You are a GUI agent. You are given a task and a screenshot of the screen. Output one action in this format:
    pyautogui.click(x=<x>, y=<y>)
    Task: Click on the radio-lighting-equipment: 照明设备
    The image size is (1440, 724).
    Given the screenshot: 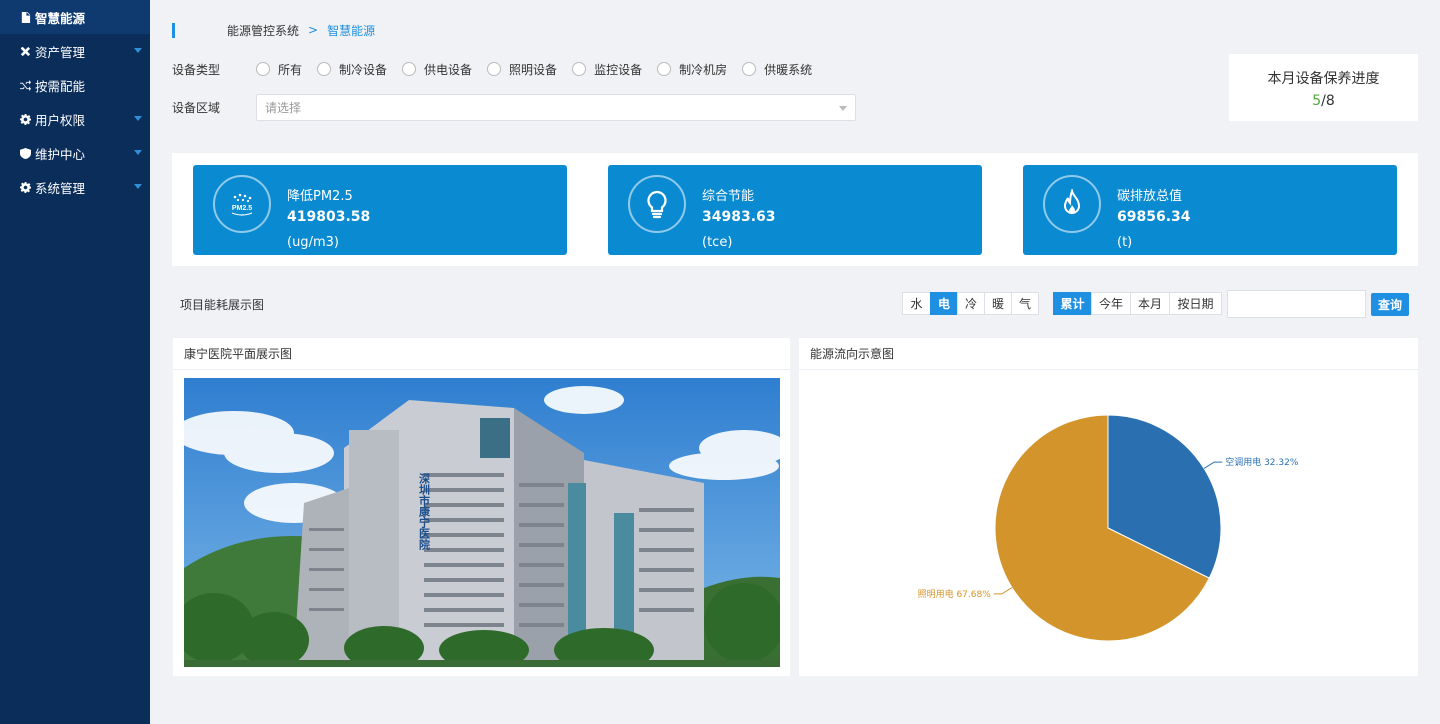 What is the action you would take?
    pyautogui.click(x=522, y=69)
    